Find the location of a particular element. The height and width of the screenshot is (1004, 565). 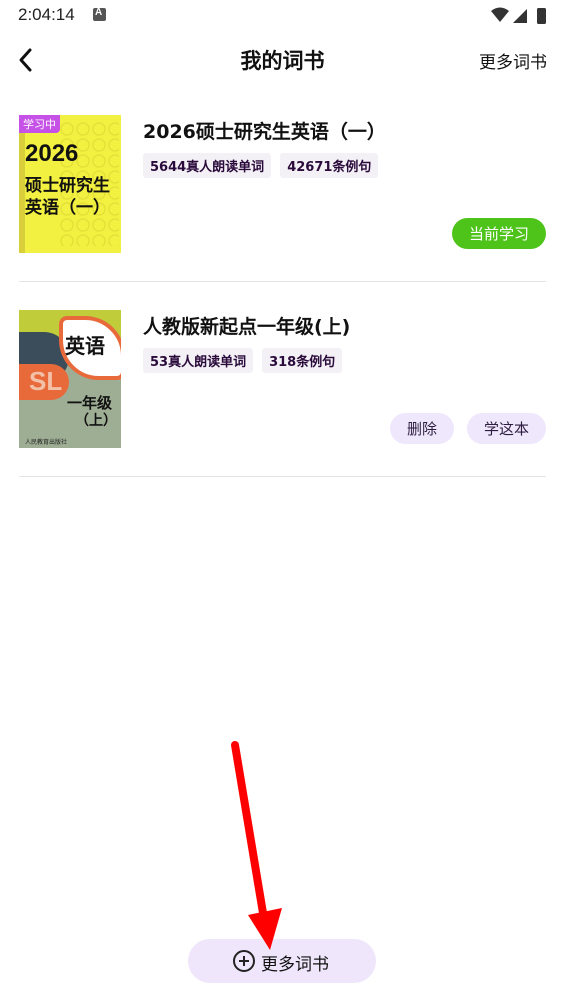

cover-publisher: 人民教育出版社 is located at coordinates (46, 442).